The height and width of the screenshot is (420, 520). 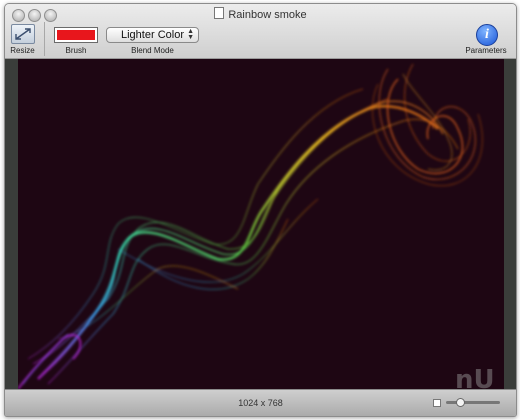 I want to click on window-title: Rainbow smoke, so click(x=260, y=14).